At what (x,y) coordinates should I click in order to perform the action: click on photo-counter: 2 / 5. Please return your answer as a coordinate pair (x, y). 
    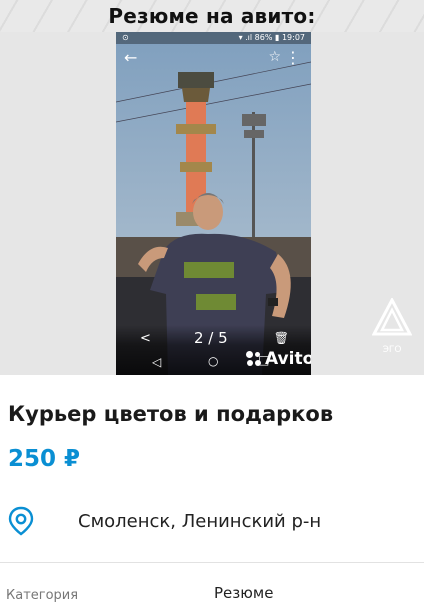
    Looking at the image, I should click on (211, 338).